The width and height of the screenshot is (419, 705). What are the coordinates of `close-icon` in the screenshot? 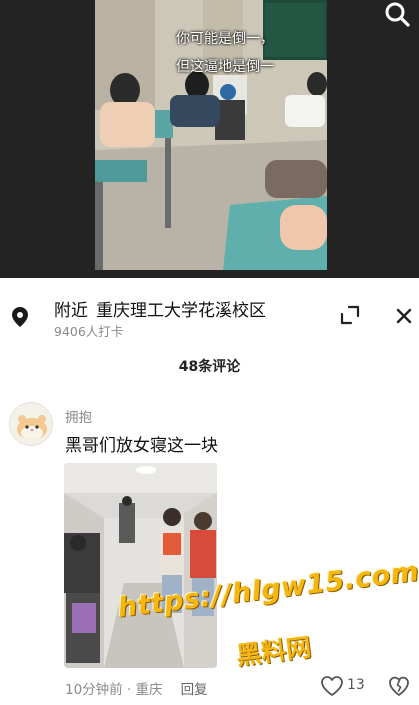 It's located at (404, 316).